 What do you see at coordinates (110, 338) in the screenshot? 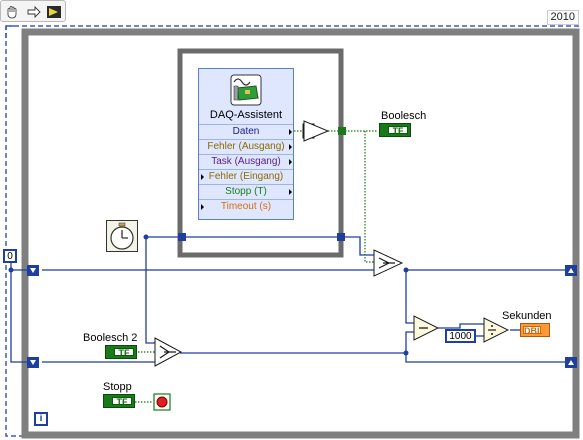
I see `boolesch2-label: Boolesch 2` at bounding box center [110, 338].